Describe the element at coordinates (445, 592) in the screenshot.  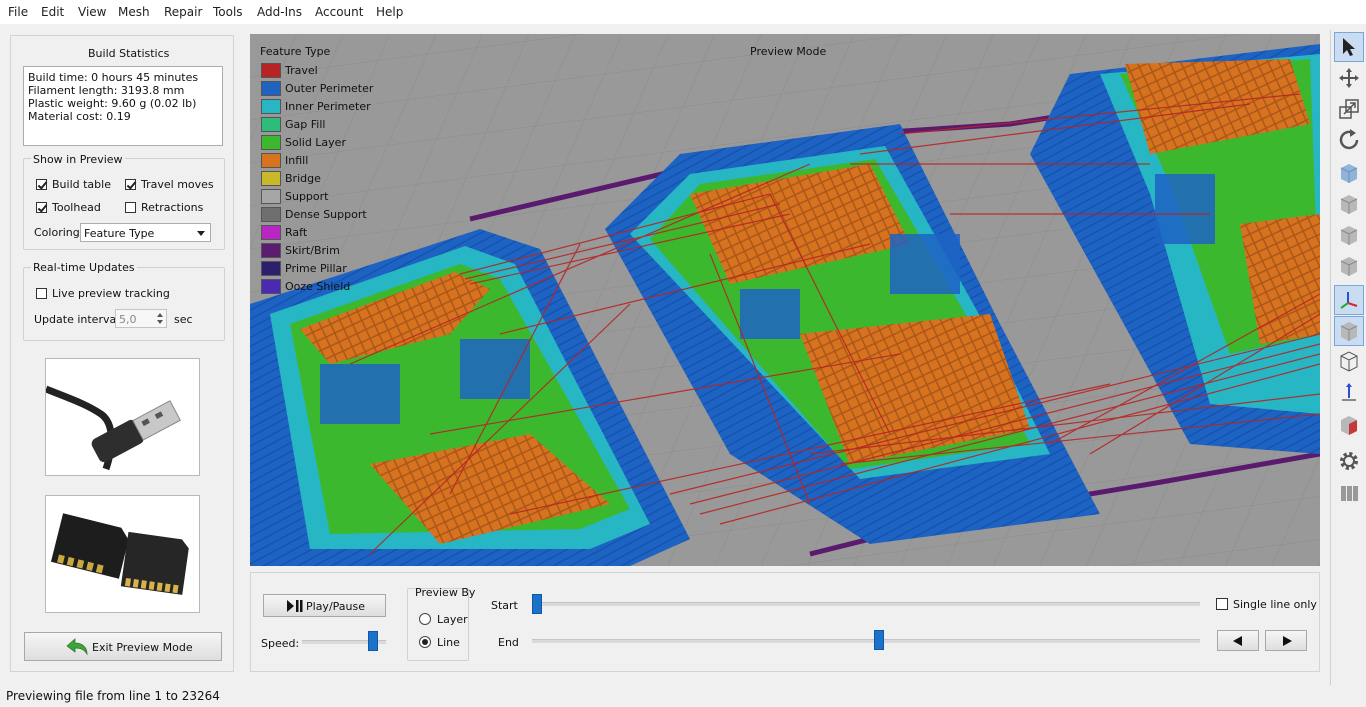
I see `preview-by-title: Preview By` at that location.